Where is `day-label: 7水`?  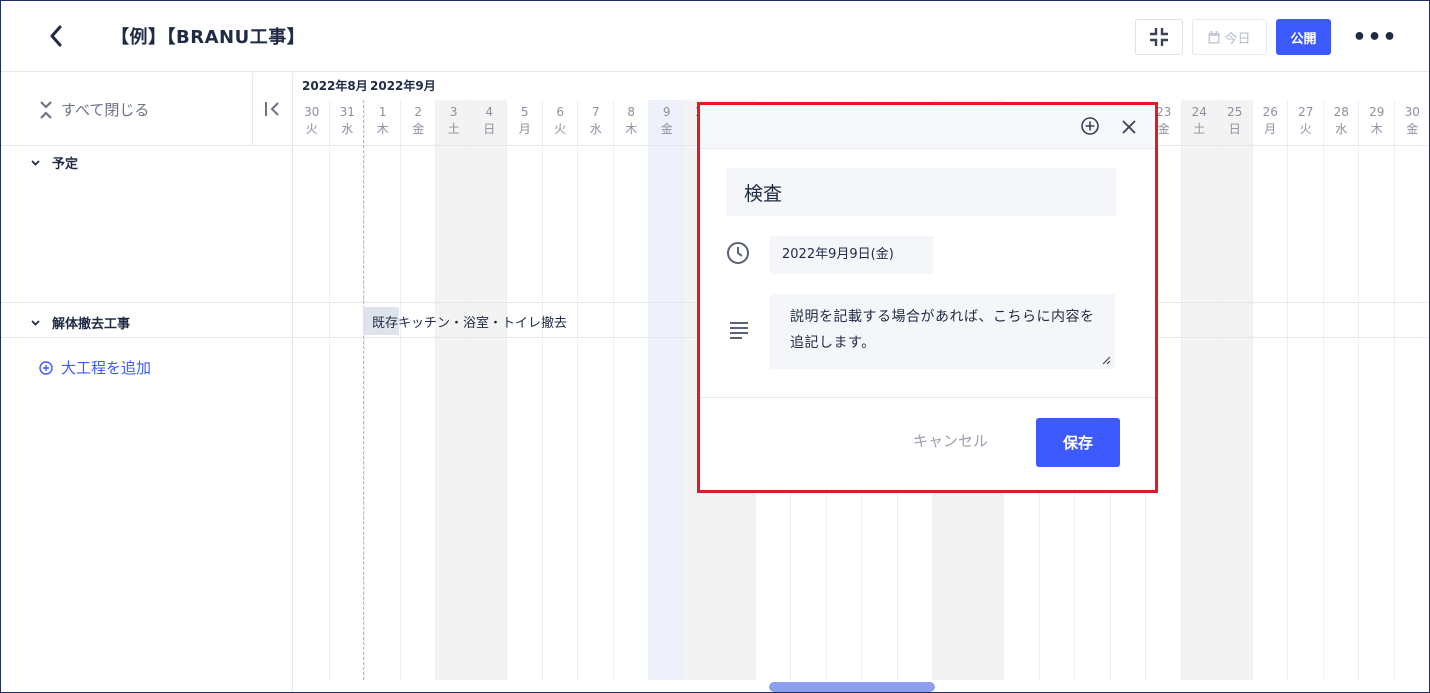 day-label: 7水 is located at coordinates (596, 121).